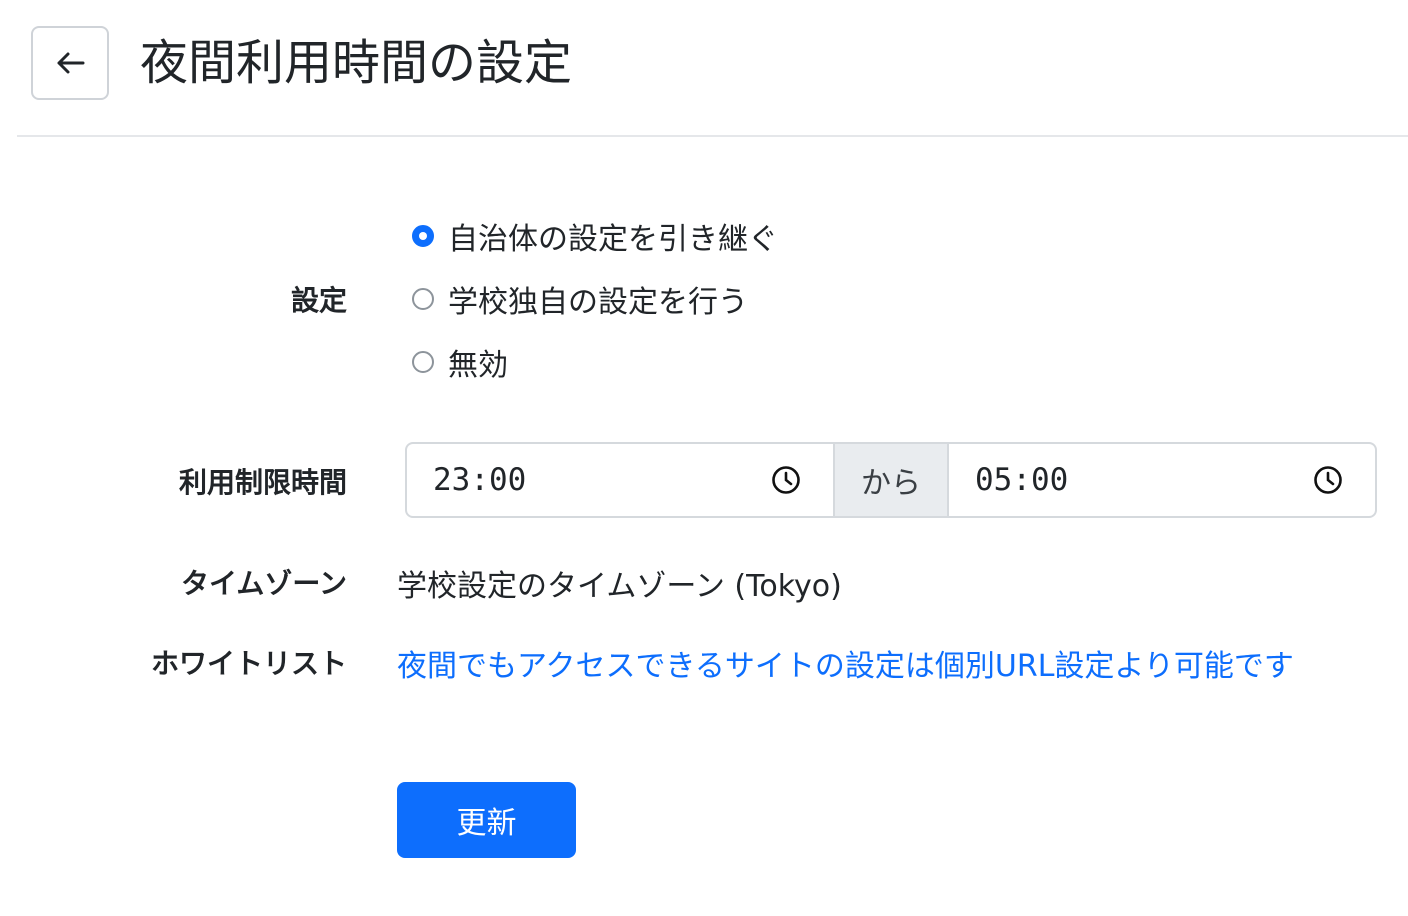  Describe the element at coordinates (262, 482) in the screenshot. I see `restriction-time-label: 利用制限時間` at that location.